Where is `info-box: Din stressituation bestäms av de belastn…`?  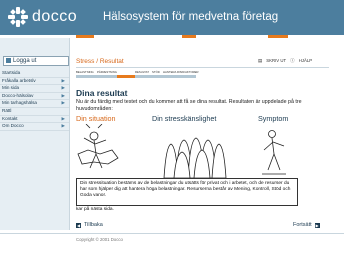
info-box: Din stressituation bestäms av de belastn… is located at coordinates (187, 192).